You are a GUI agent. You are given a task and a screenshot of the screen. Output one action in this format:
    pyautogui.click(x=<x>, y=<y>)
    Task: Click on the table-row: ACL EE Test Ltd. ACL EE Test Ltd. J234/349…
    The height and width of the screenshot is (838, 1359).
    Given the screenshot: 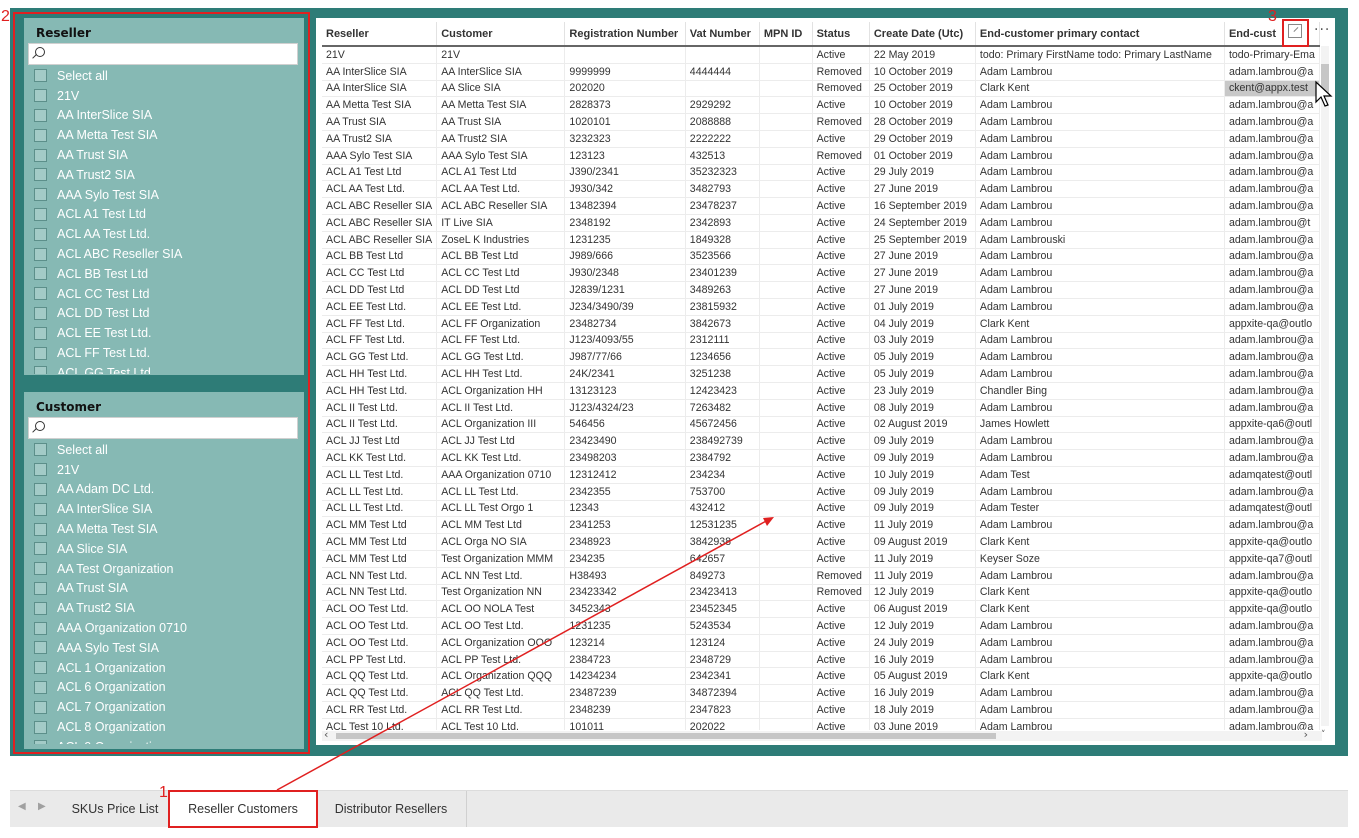 What is the action you would take?
    pyautogui.click(x=821, y=307)
    